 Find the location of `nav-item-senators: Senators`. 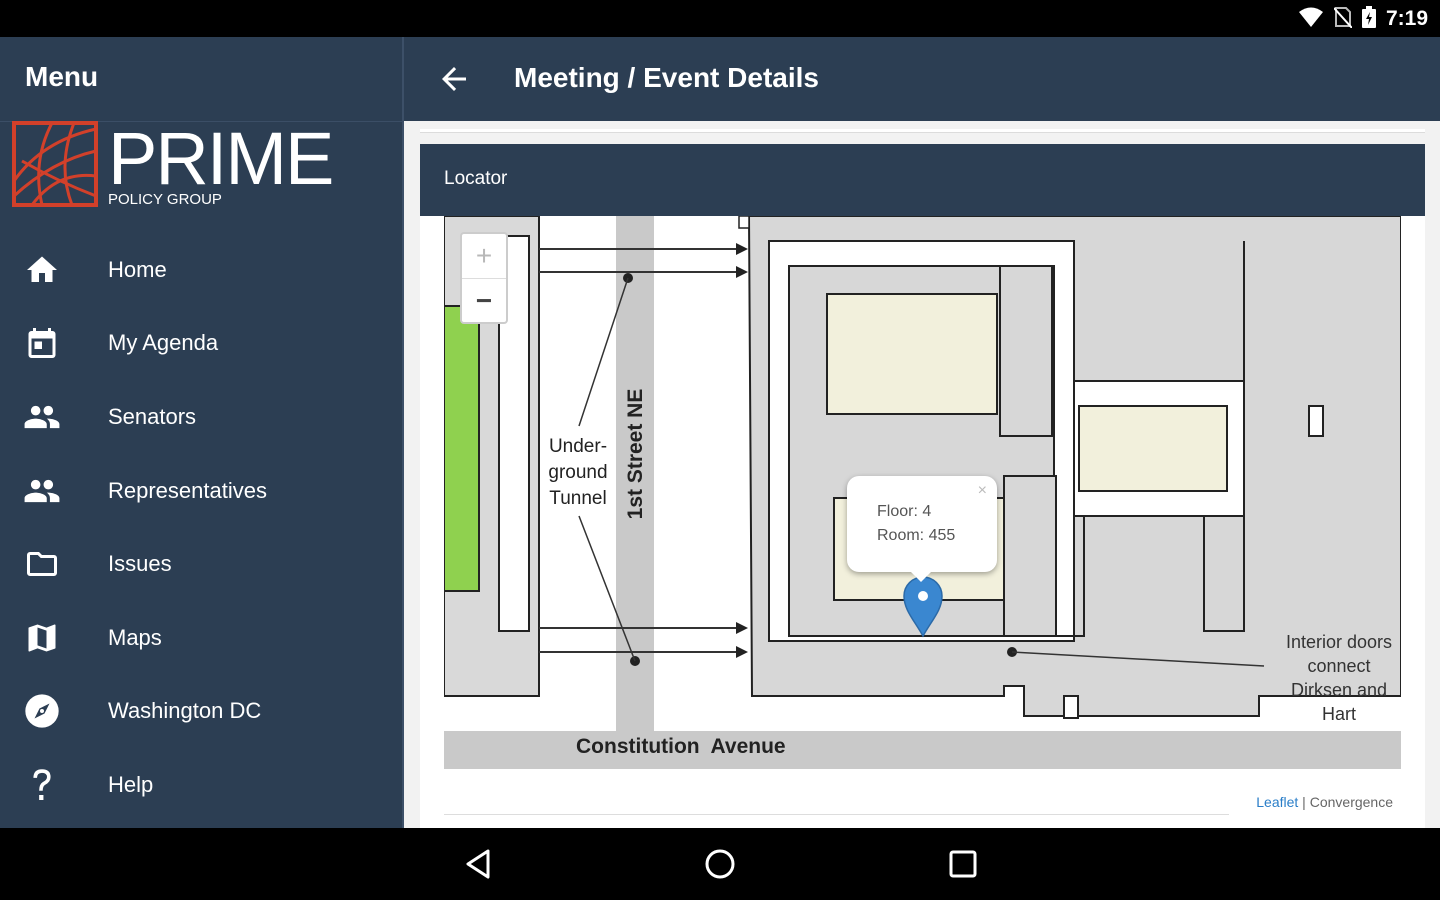

nav-item-senators: Senators is located at coordinates (202, 417).